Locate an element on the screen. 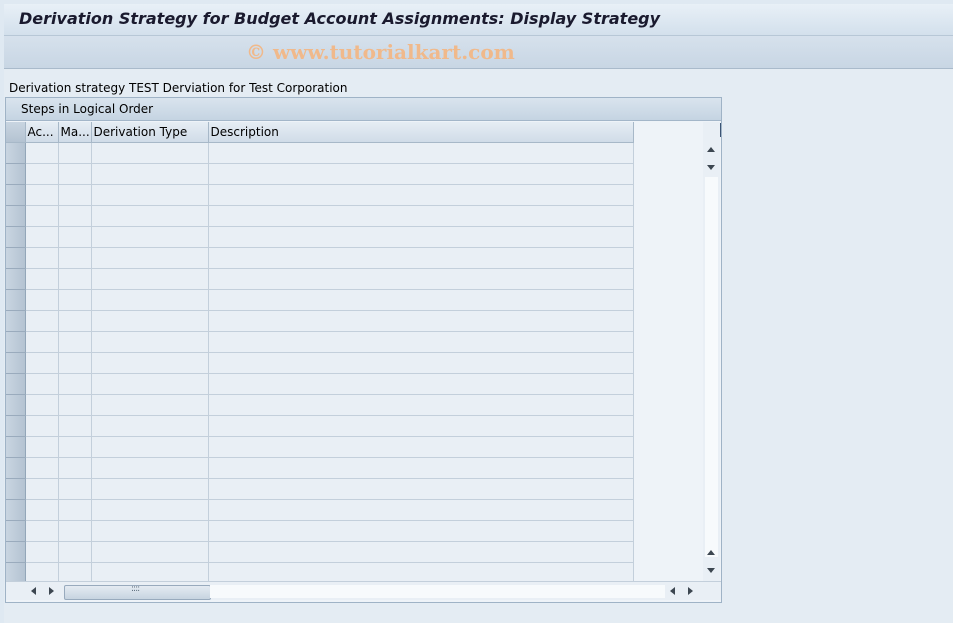 The height and width of the screenshot is (623, 953). vertical-scrollbar is located at coordinates (711, 351).